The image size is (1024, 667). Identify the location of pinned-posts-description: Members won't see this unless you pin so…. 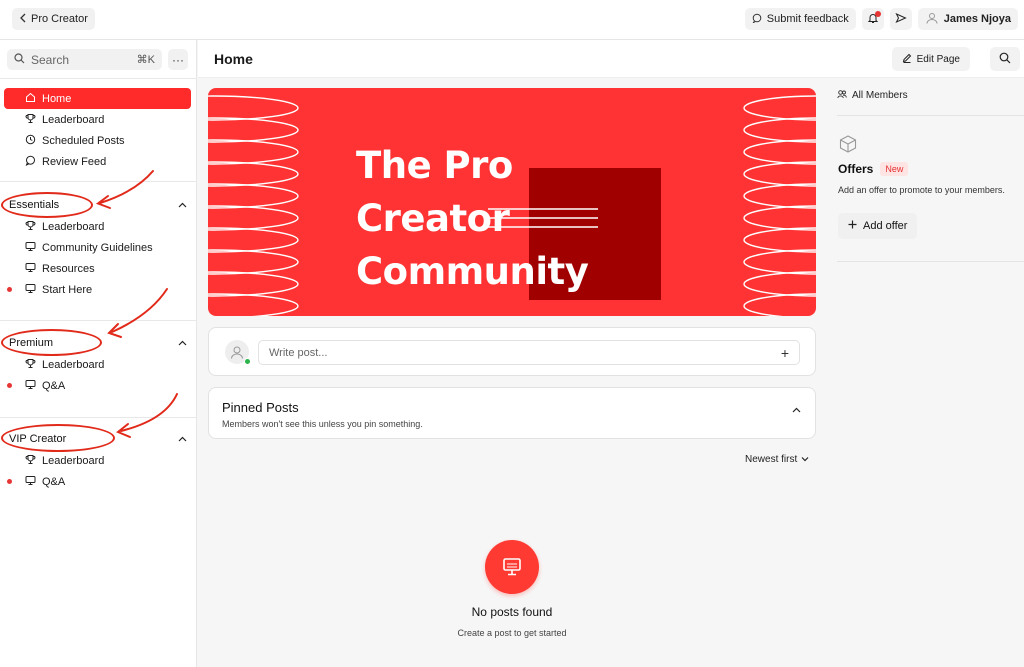
(322, 424).